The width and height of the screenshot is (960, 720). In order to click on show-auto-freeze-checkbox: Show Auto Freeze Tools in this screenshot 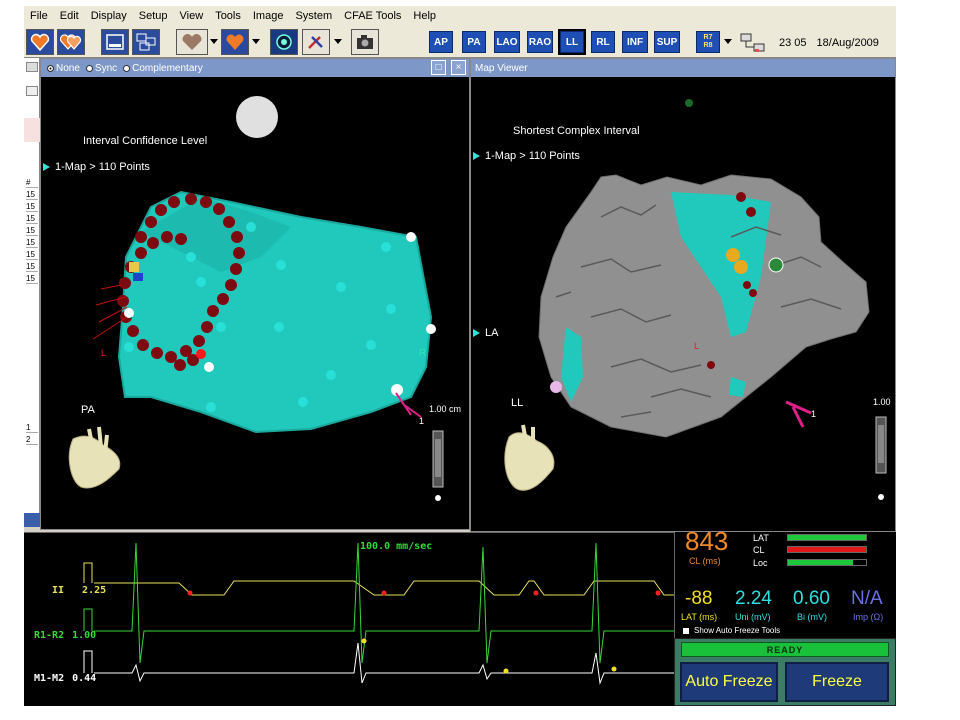, I will do `click(731, 630)`.